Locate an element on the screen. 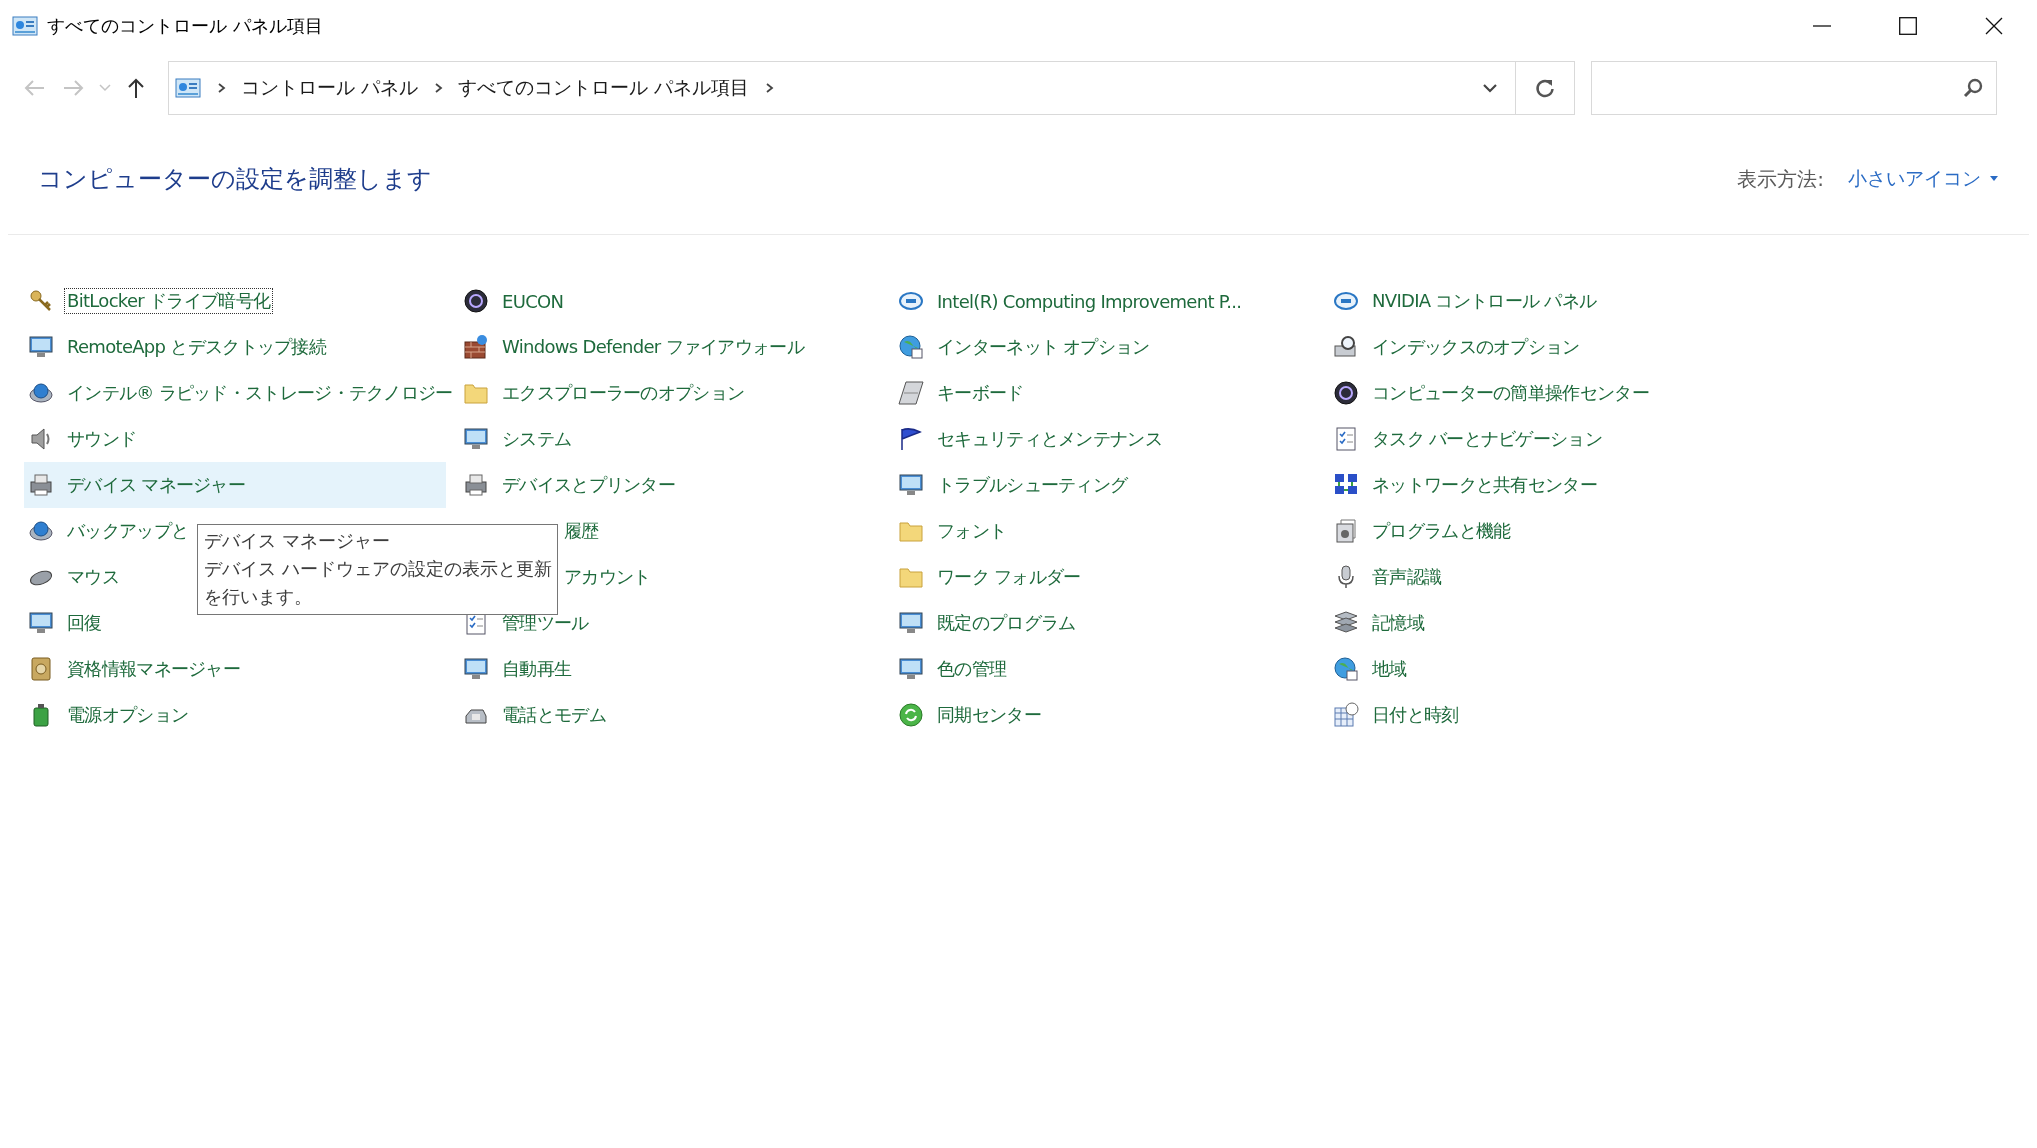  sync-icon is located at coordinates (911, 715).